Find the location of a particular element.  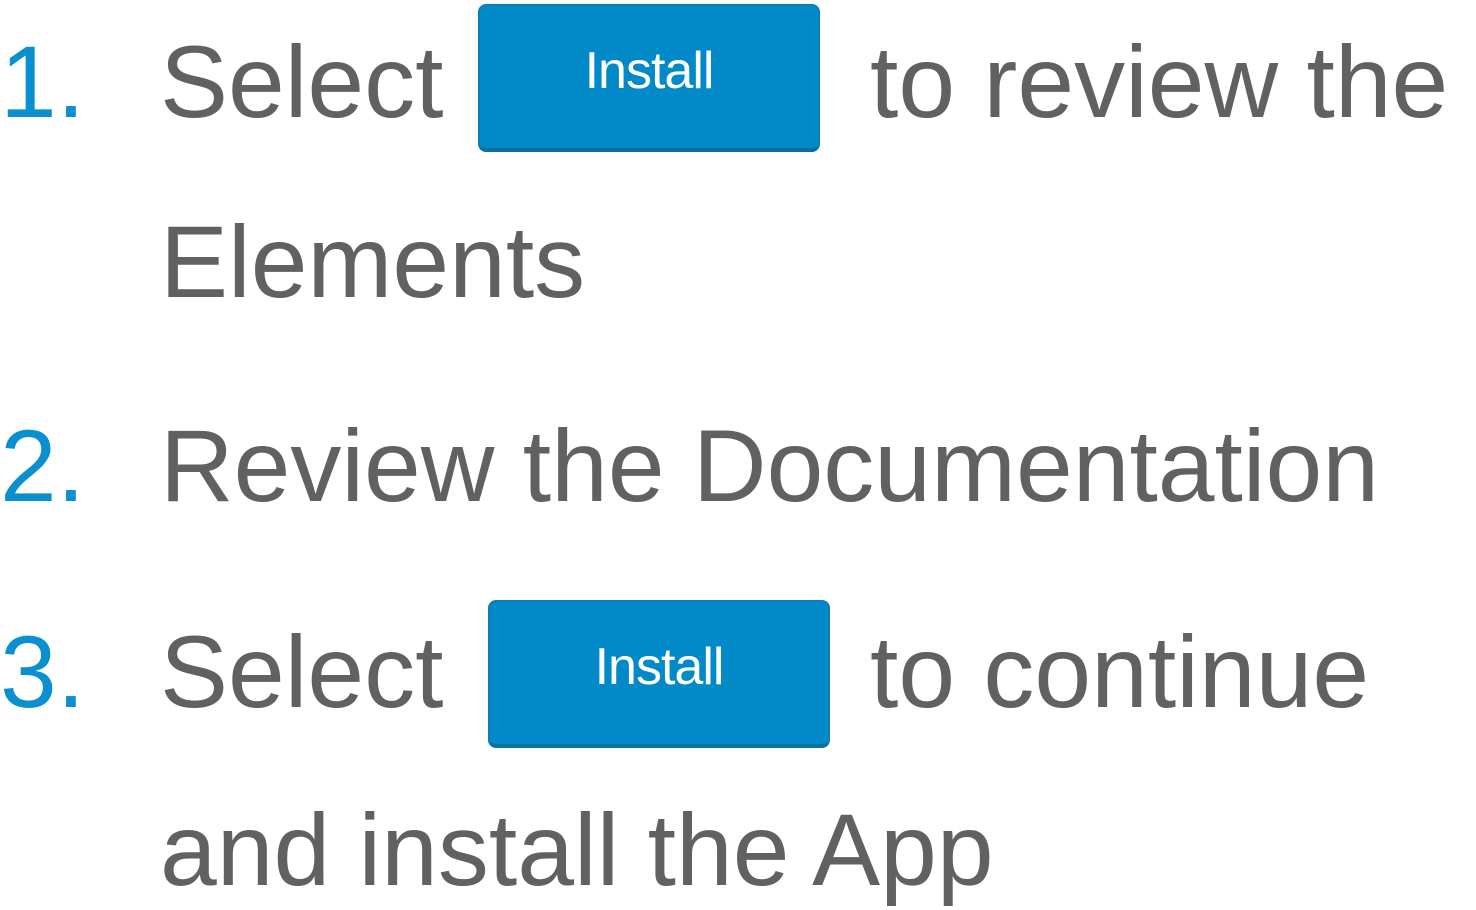

step-1-after-text: to review the is located at coordinates (1159, 82).